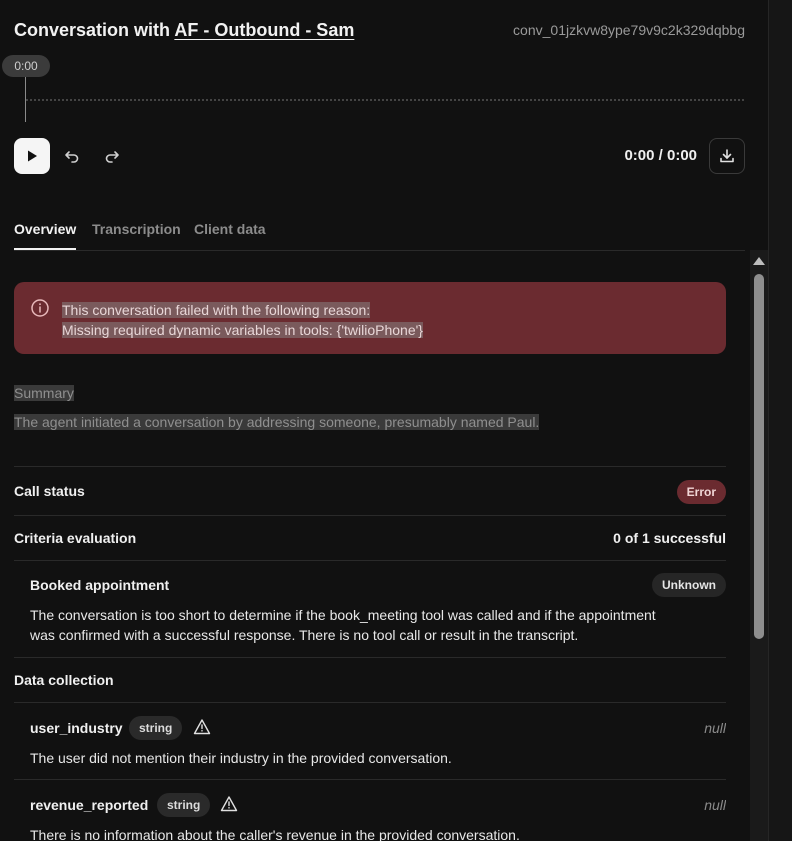 This screenshot has height=841, width=792. What do you see at coordinates (669, 538) in the screenshot?
I see `criteria-result: 0 of 1 successful` at bounding box center [669, 538].